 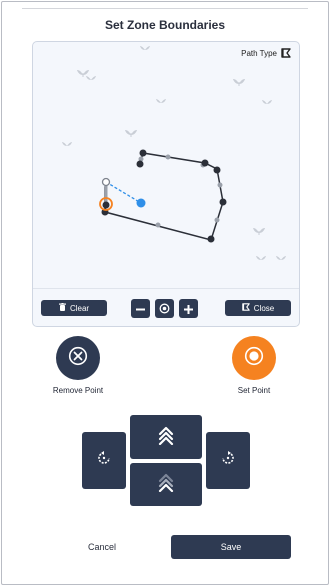 I want to click on cancel-button: Cancel, so click(x=102, y=547).